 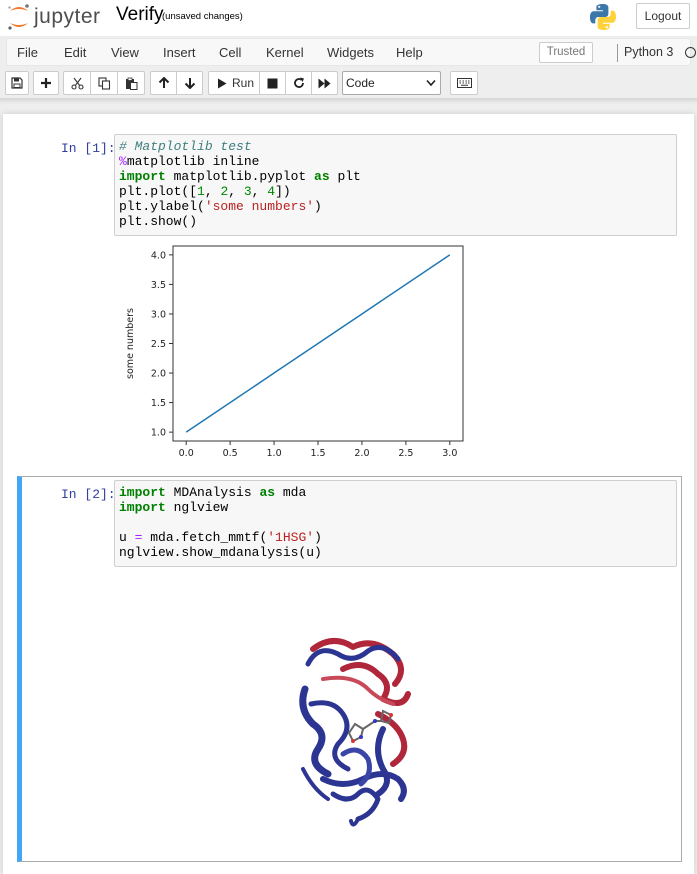 What do you see at coordinates (395, 492) in the screenshot?
I see `code-line: import MDAnalysis as mda` at bounding box center [395, 492].